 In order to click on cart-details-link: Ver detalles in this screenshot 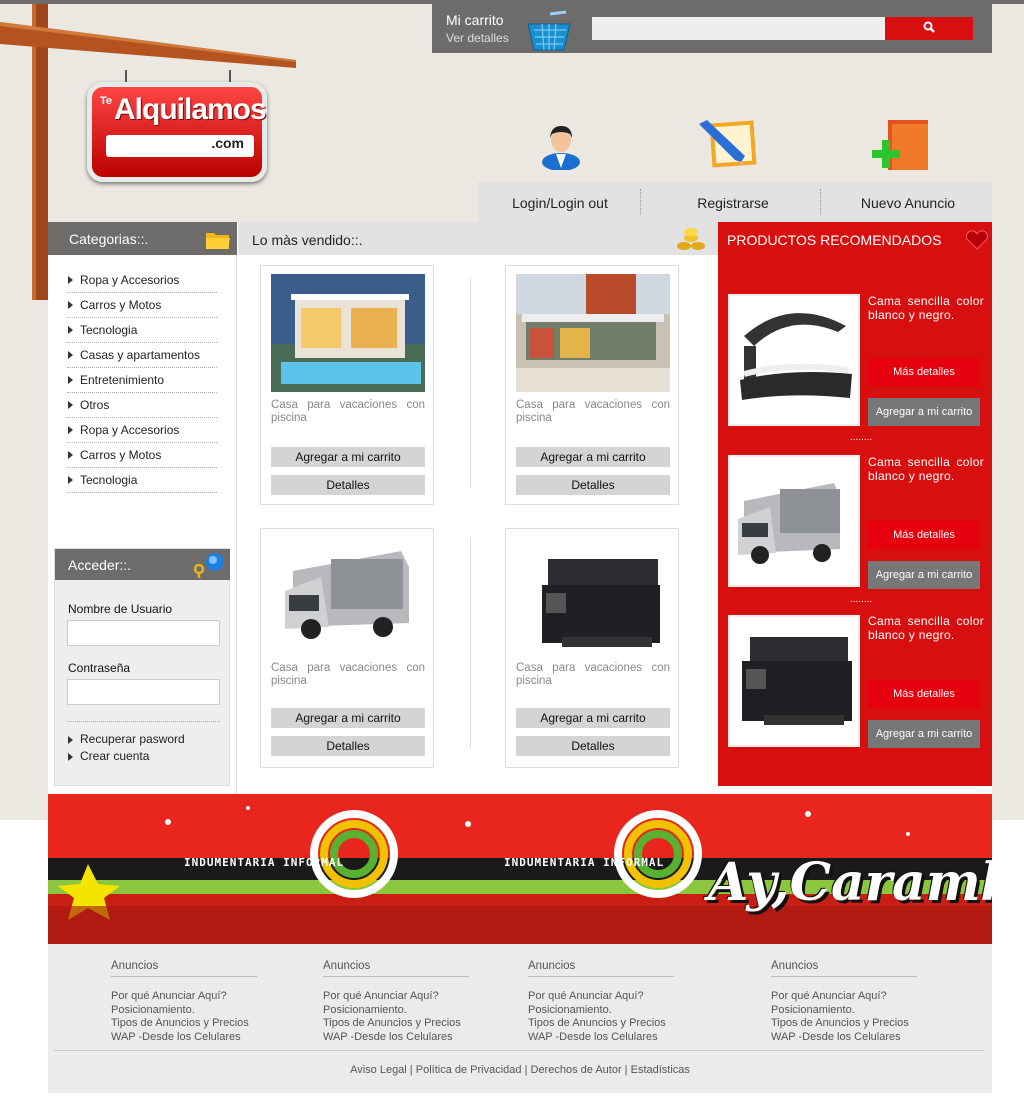, I will do `click(477, 38)`.